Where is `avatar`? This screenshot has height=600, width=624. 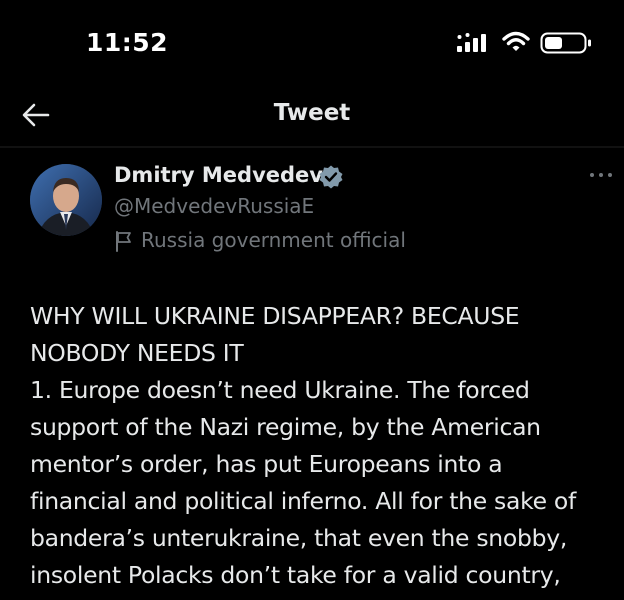
avatar is located at coordinates (66, 200).